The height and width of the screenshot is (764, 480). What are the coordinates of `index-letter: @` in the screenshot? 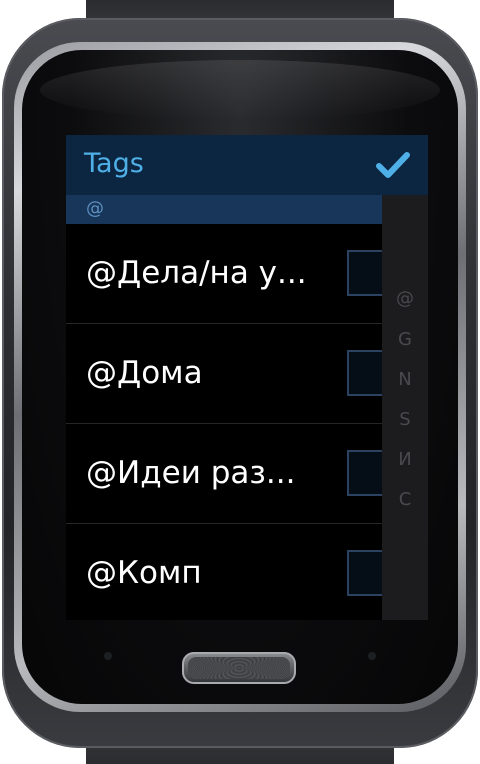 It's located at (405, 299).